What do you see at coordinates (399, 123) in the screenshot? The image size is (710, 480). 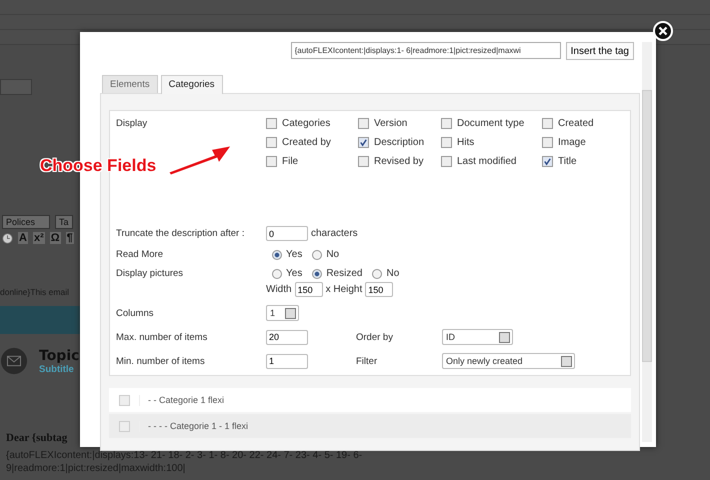 I see `checkbox-option: Version` at bounding box center [399, 123].